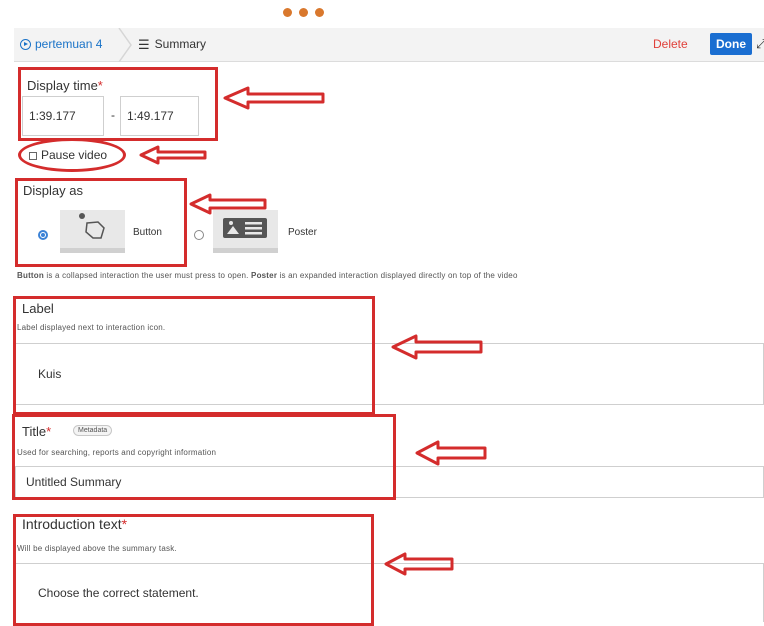  Describe the element at coordinates (74, 155) in the screenshot. I see `pause-video-label: Pause video` at that location.